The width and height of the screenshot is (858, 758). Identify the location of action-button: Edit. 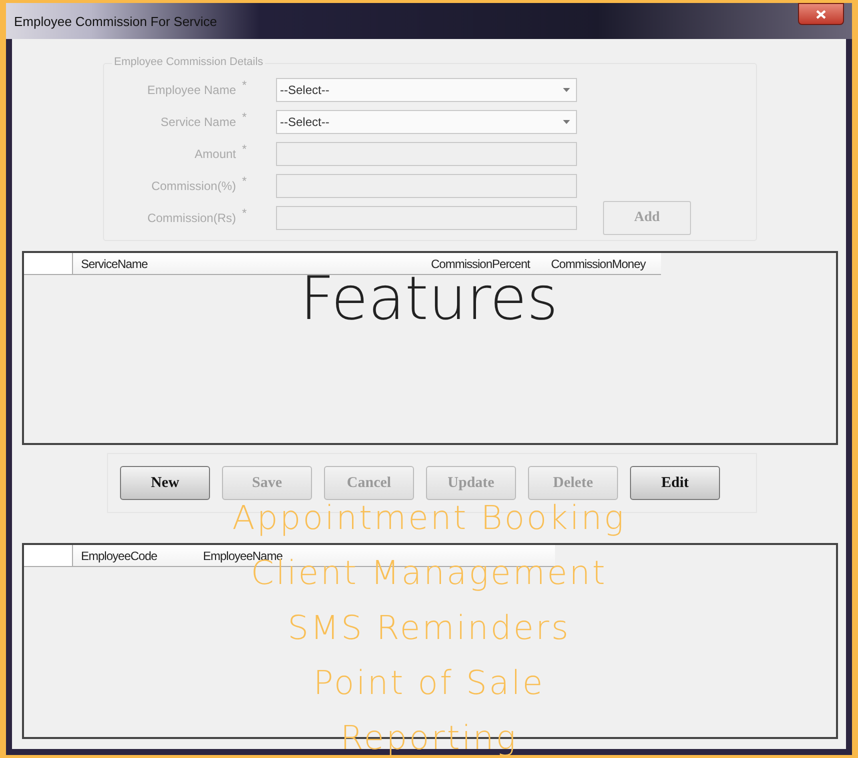
(675, 483).